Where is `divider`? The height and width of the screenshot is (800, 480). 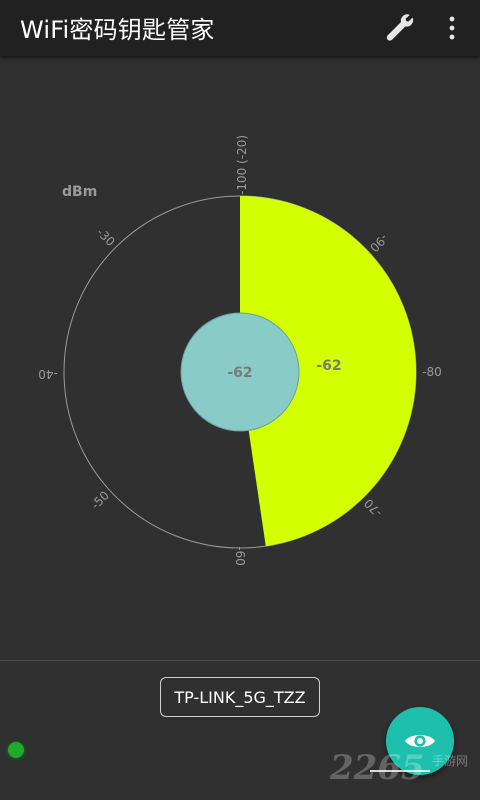 divider is located at coordinates (240, 660).